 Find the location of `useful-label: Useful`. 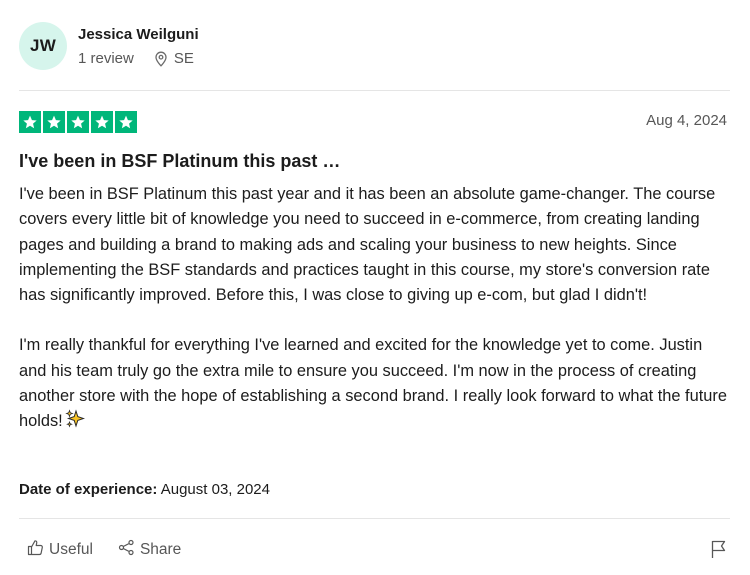

useful-label: Useful is located at coordinates (71, 549).